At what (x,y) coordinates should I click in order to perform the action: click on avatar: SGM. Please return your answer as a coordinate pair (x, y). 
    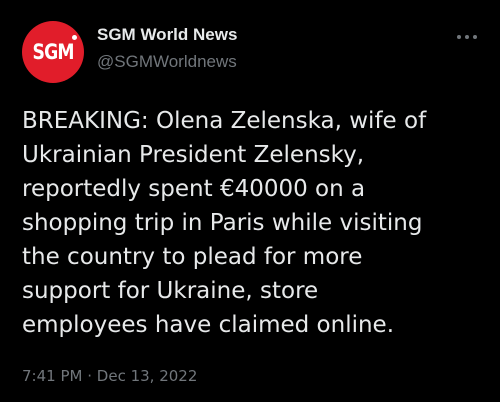
    Looking at the image, I should click on (53, 52).